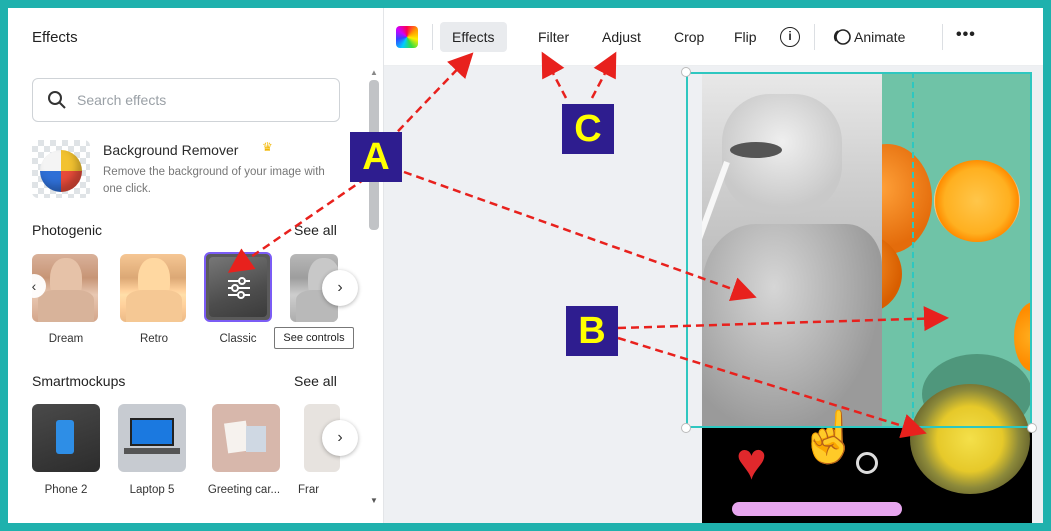 Image resolution: width=1051 pixels, height=531 pixels. What do you see at coordinates (202, 100) in the screenshot?
I see `search-input` at bounding box center [202, 100].